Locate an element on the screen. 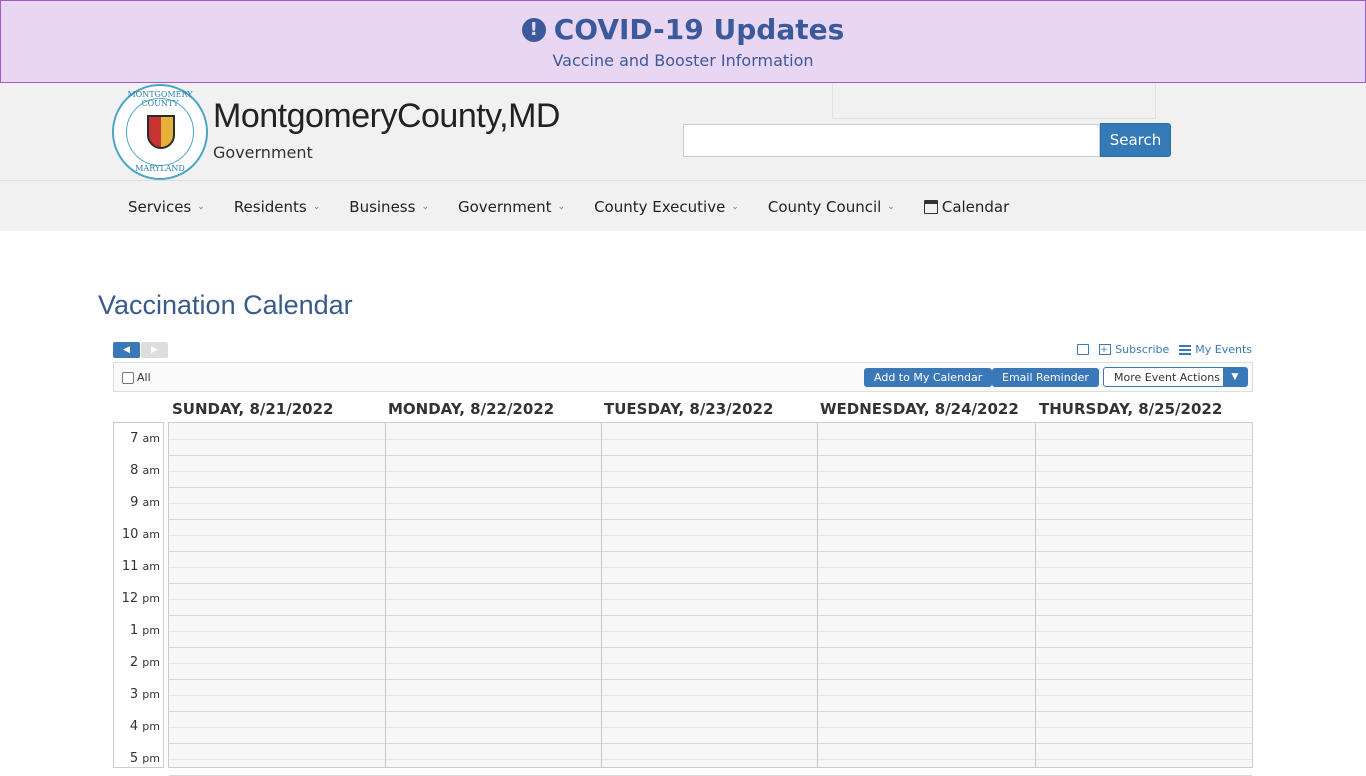 The image size is (1366, 776). calendar-pager: ◀ ▶ is located at coordinates (140, 350).